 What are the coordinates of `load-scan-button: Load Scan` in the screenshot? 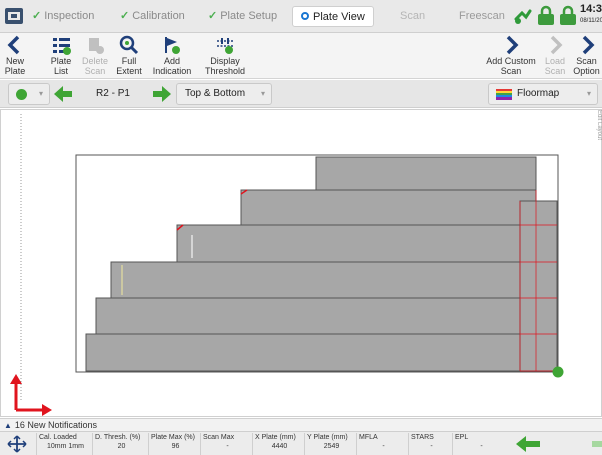 It's located at (555, 55).